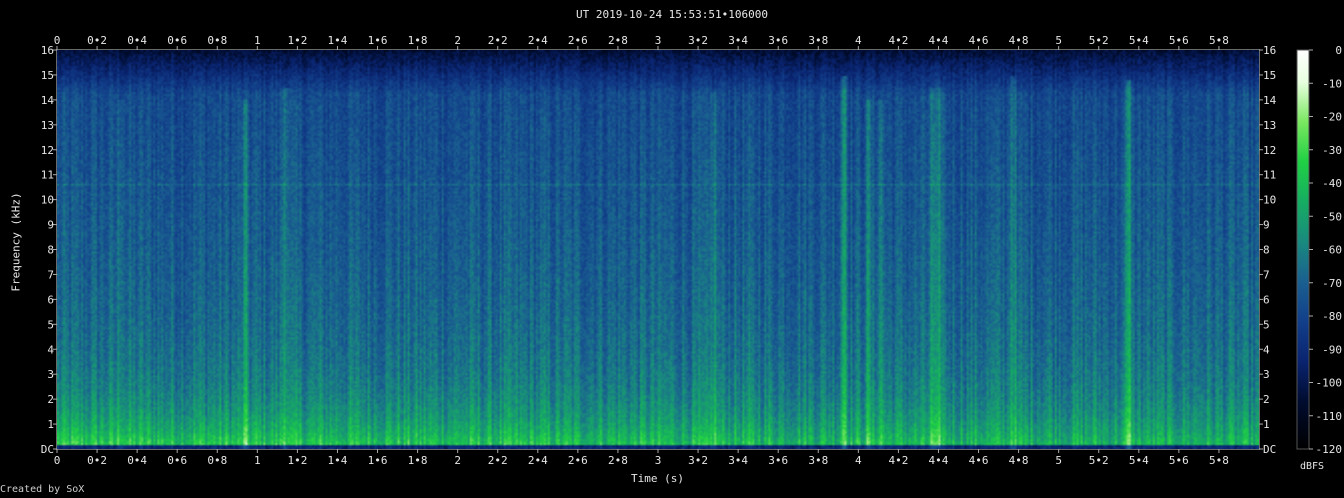  Describe the element at coordinates (1058, 460) in the screenshot. I see `x-tick-label-bottom: 5` at that location.